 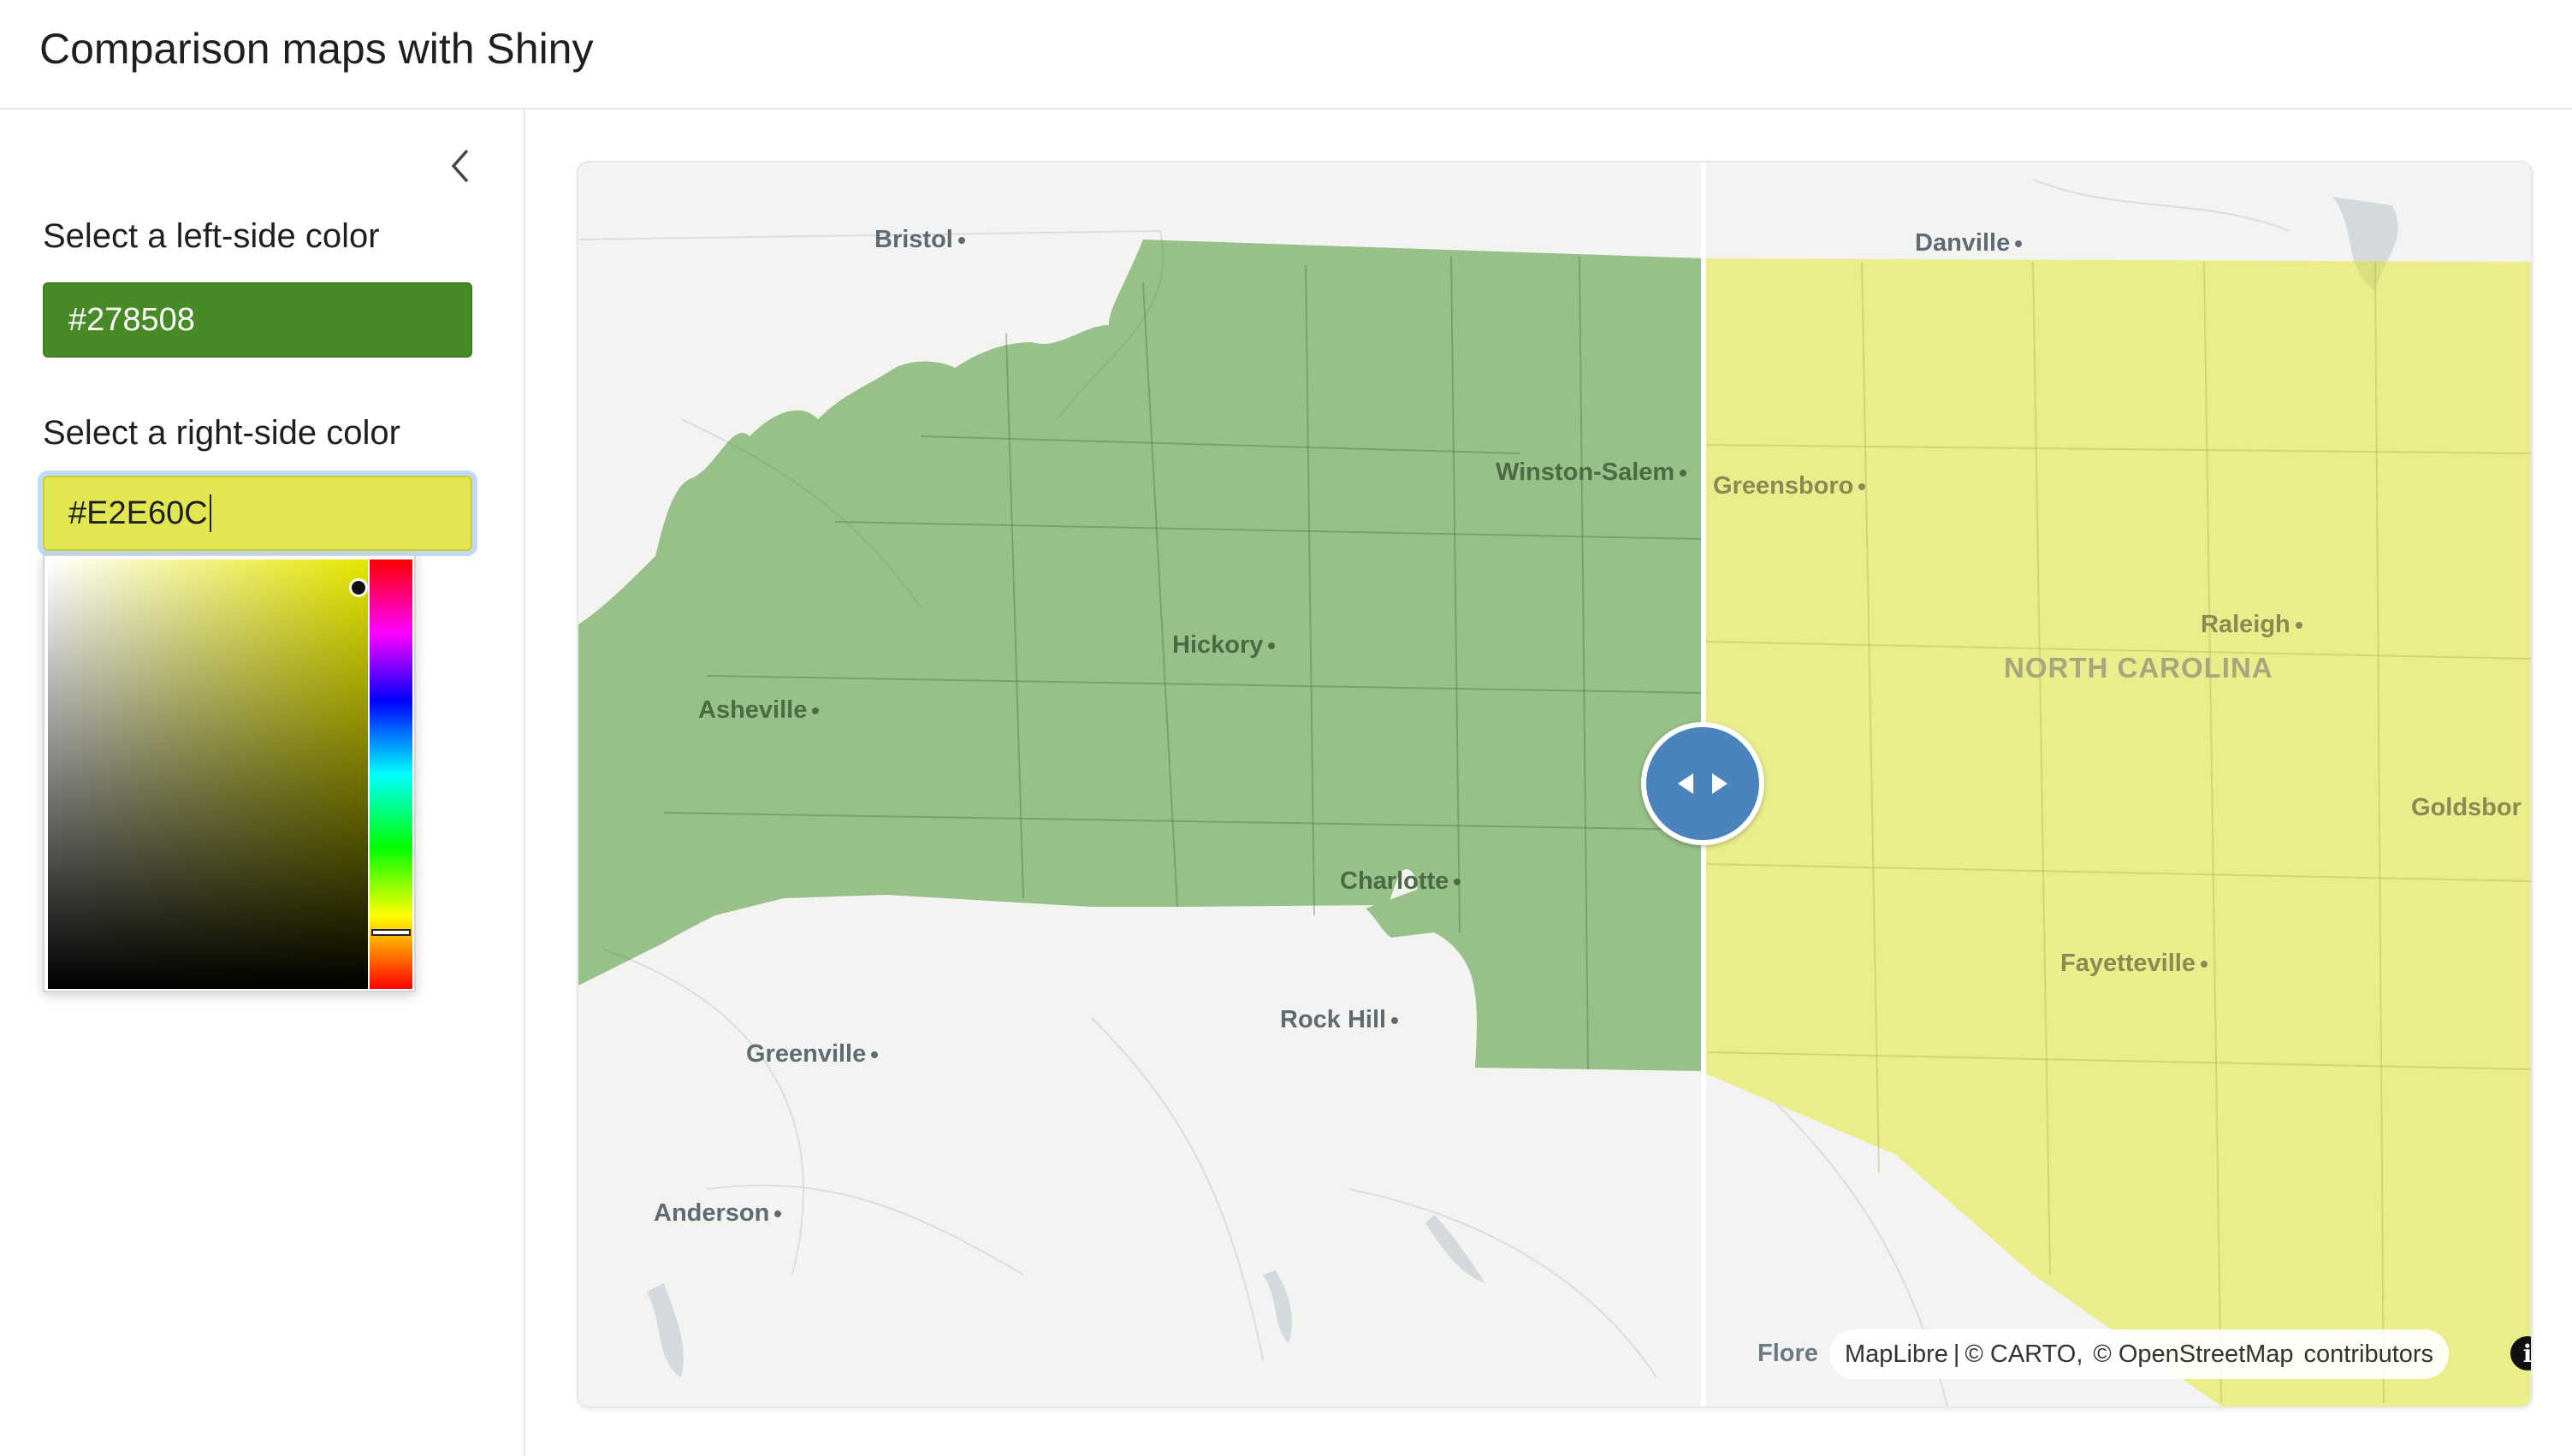 I want to click on right-color-input: #E2E60C, so click(x=257, y=513).